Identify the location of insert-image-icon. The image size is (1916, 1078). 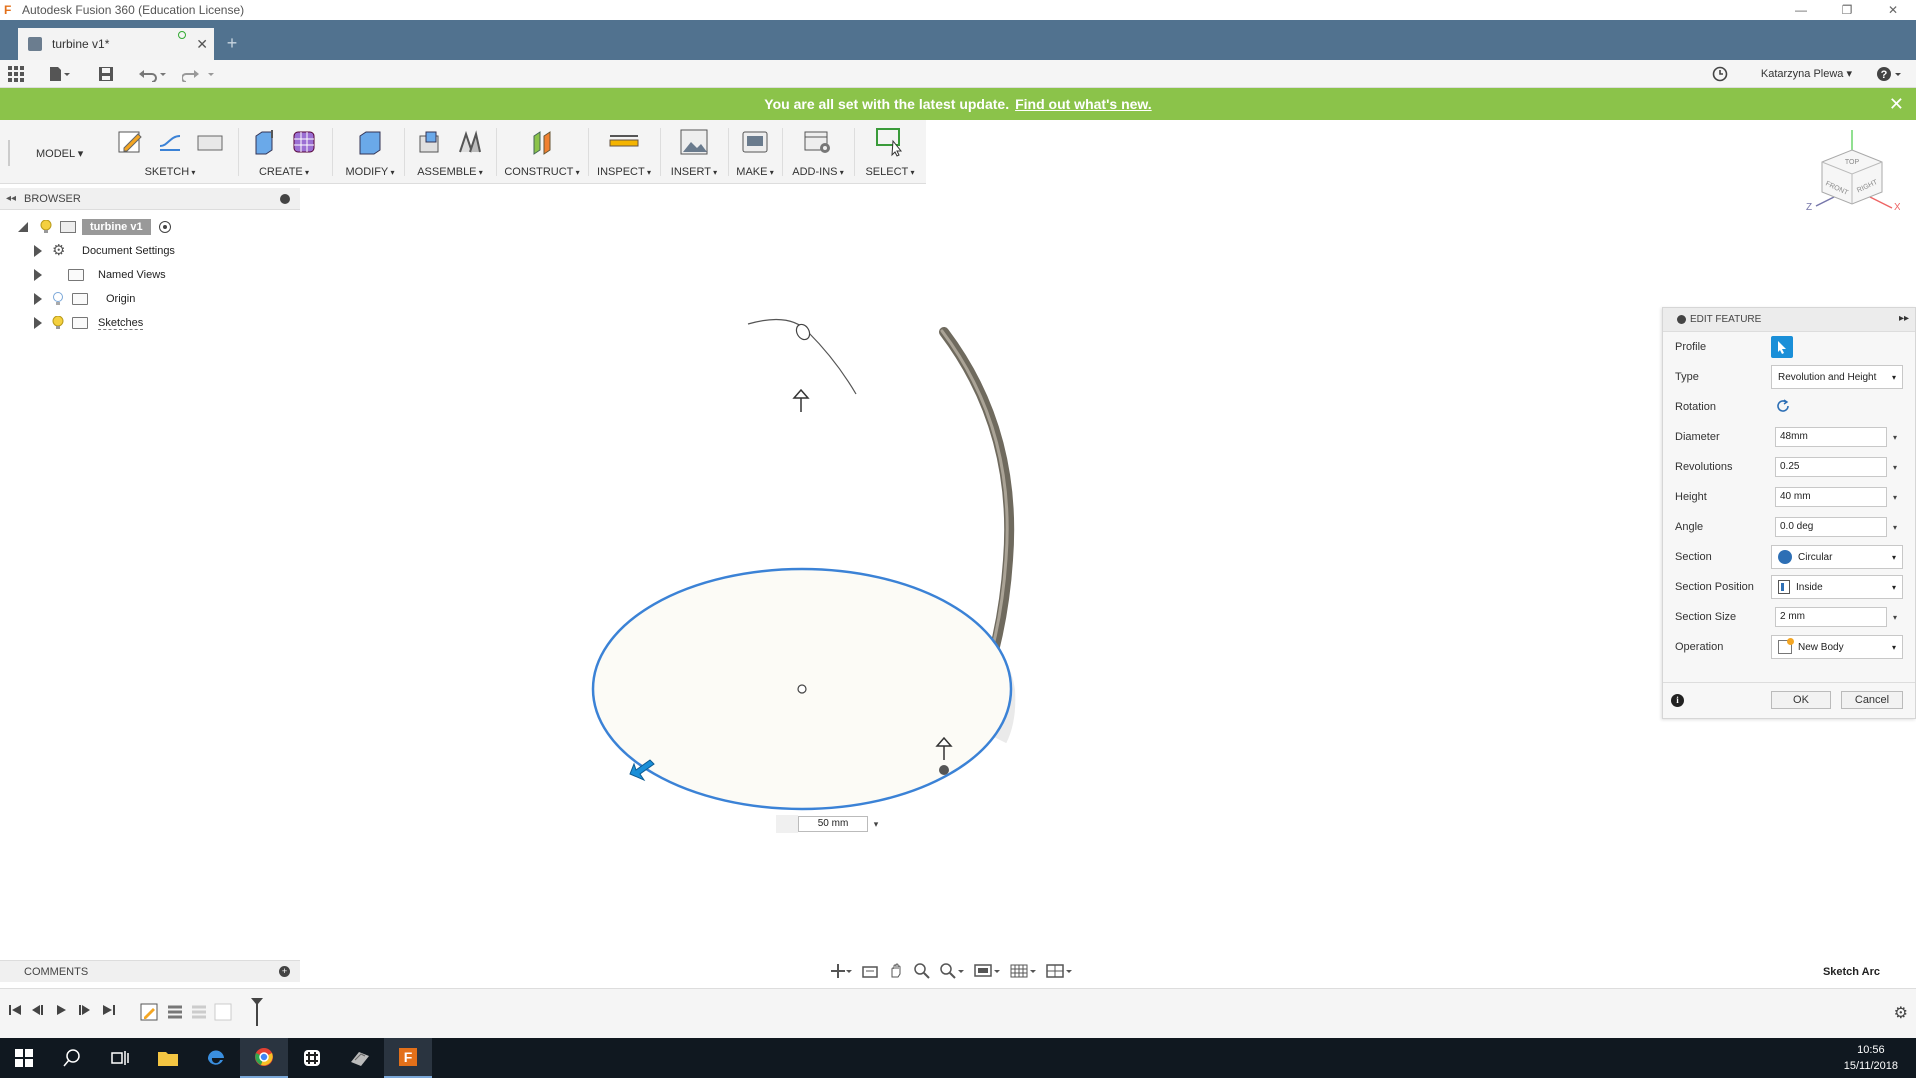
(694, 142).